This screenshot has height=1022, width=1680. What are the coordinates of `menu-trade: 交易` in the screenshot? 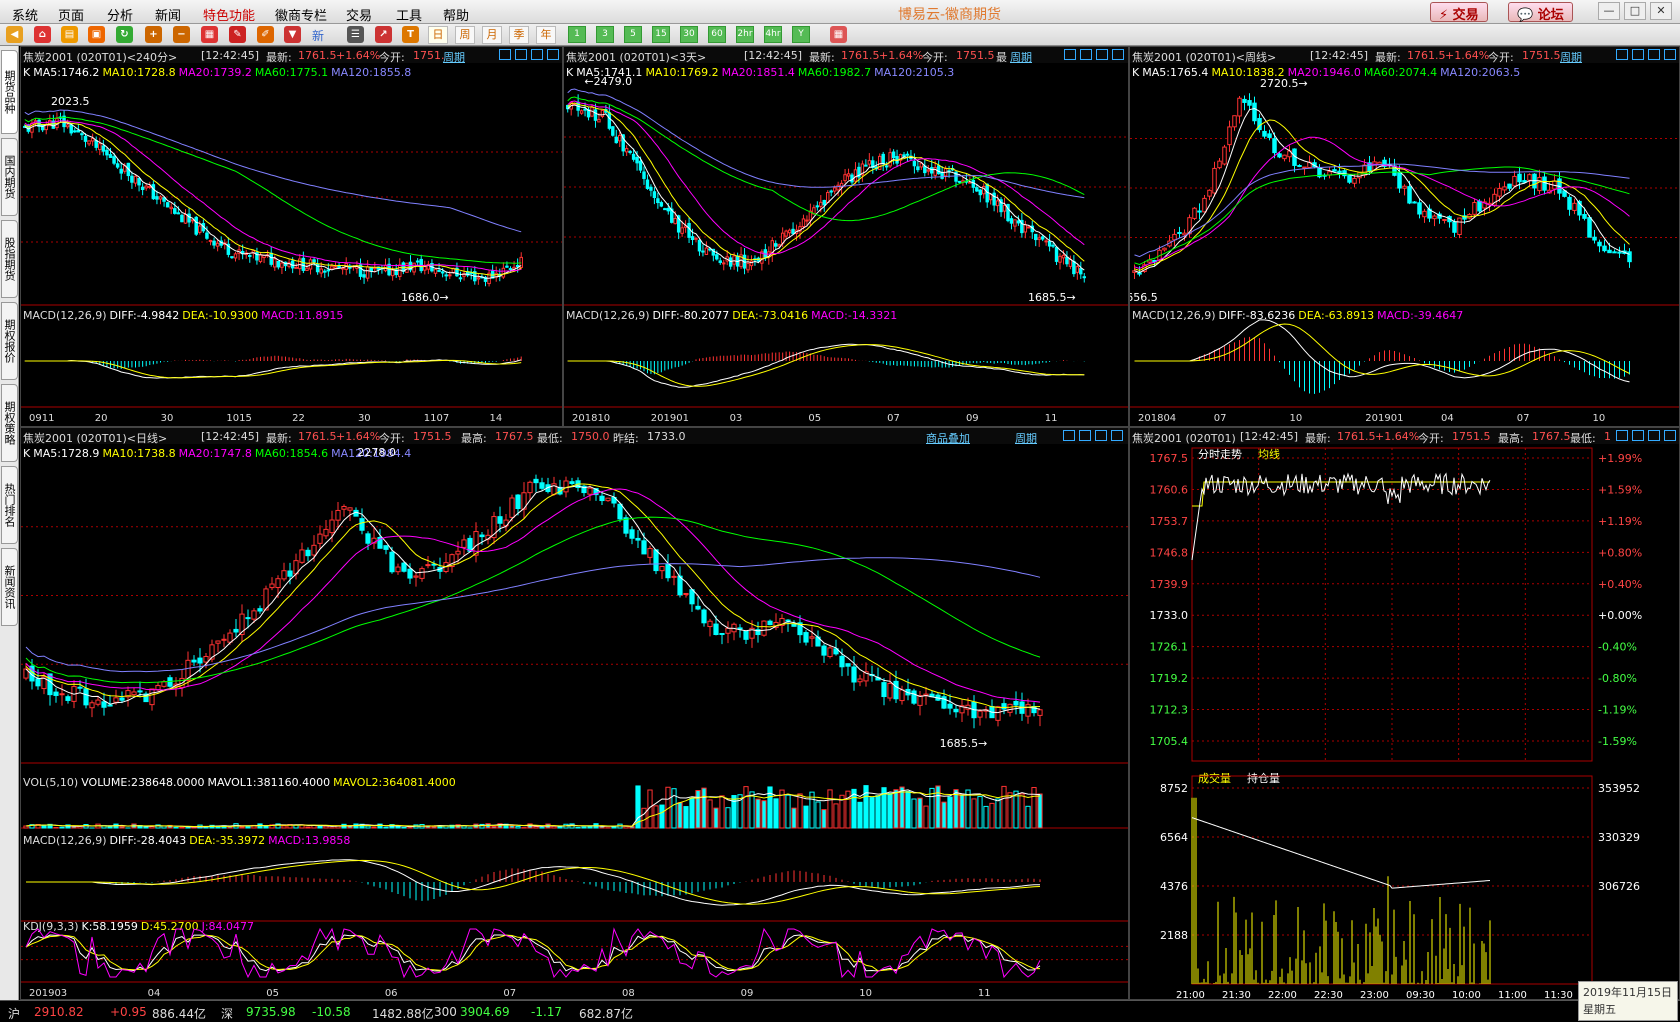 It's located at (359, 14).